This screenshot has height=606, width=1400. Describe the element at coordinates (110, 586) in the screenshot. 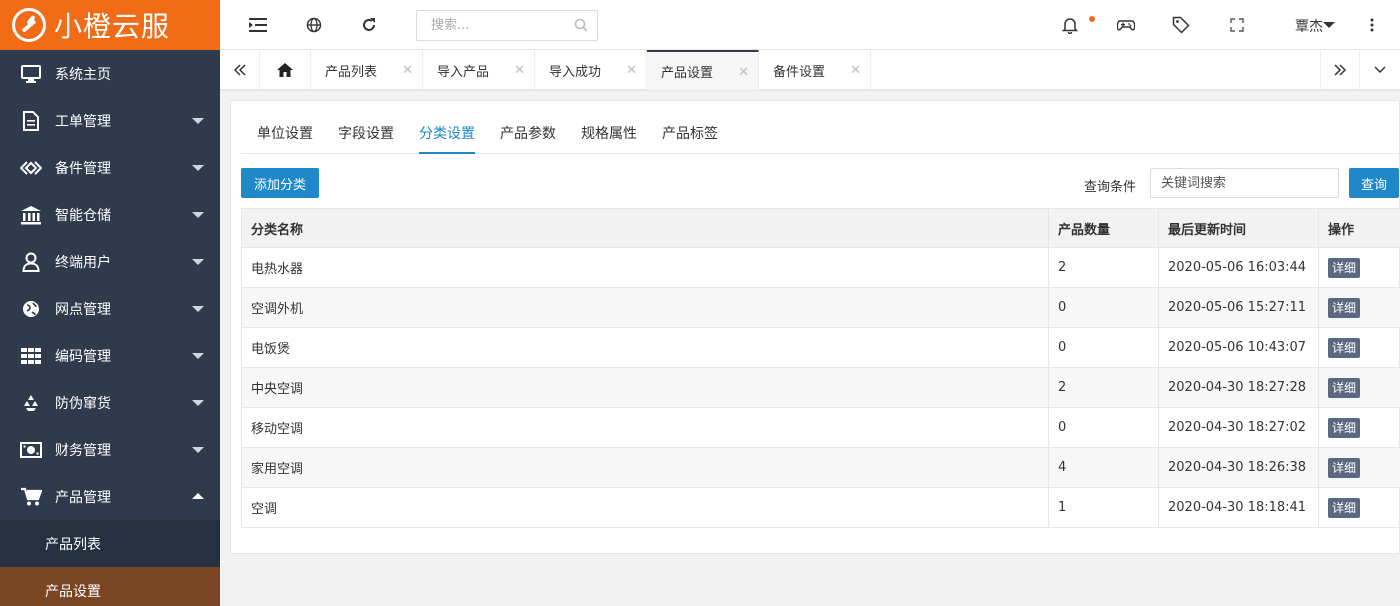

I see `submenu-item-product-settings: 产品设置` at that location.